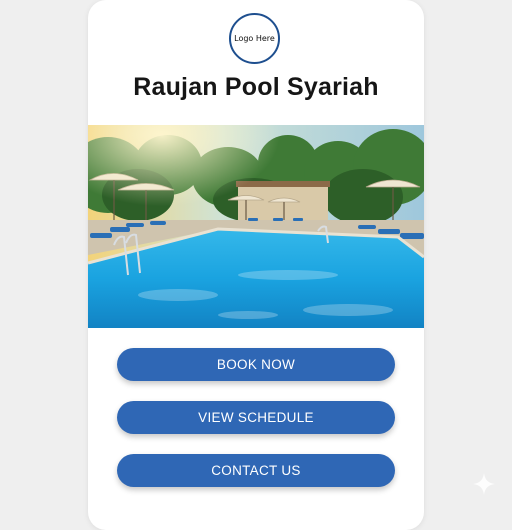 This screenshot has width=512, height=530. I want to click on logo-label: Logo Here, so click(254, 38).